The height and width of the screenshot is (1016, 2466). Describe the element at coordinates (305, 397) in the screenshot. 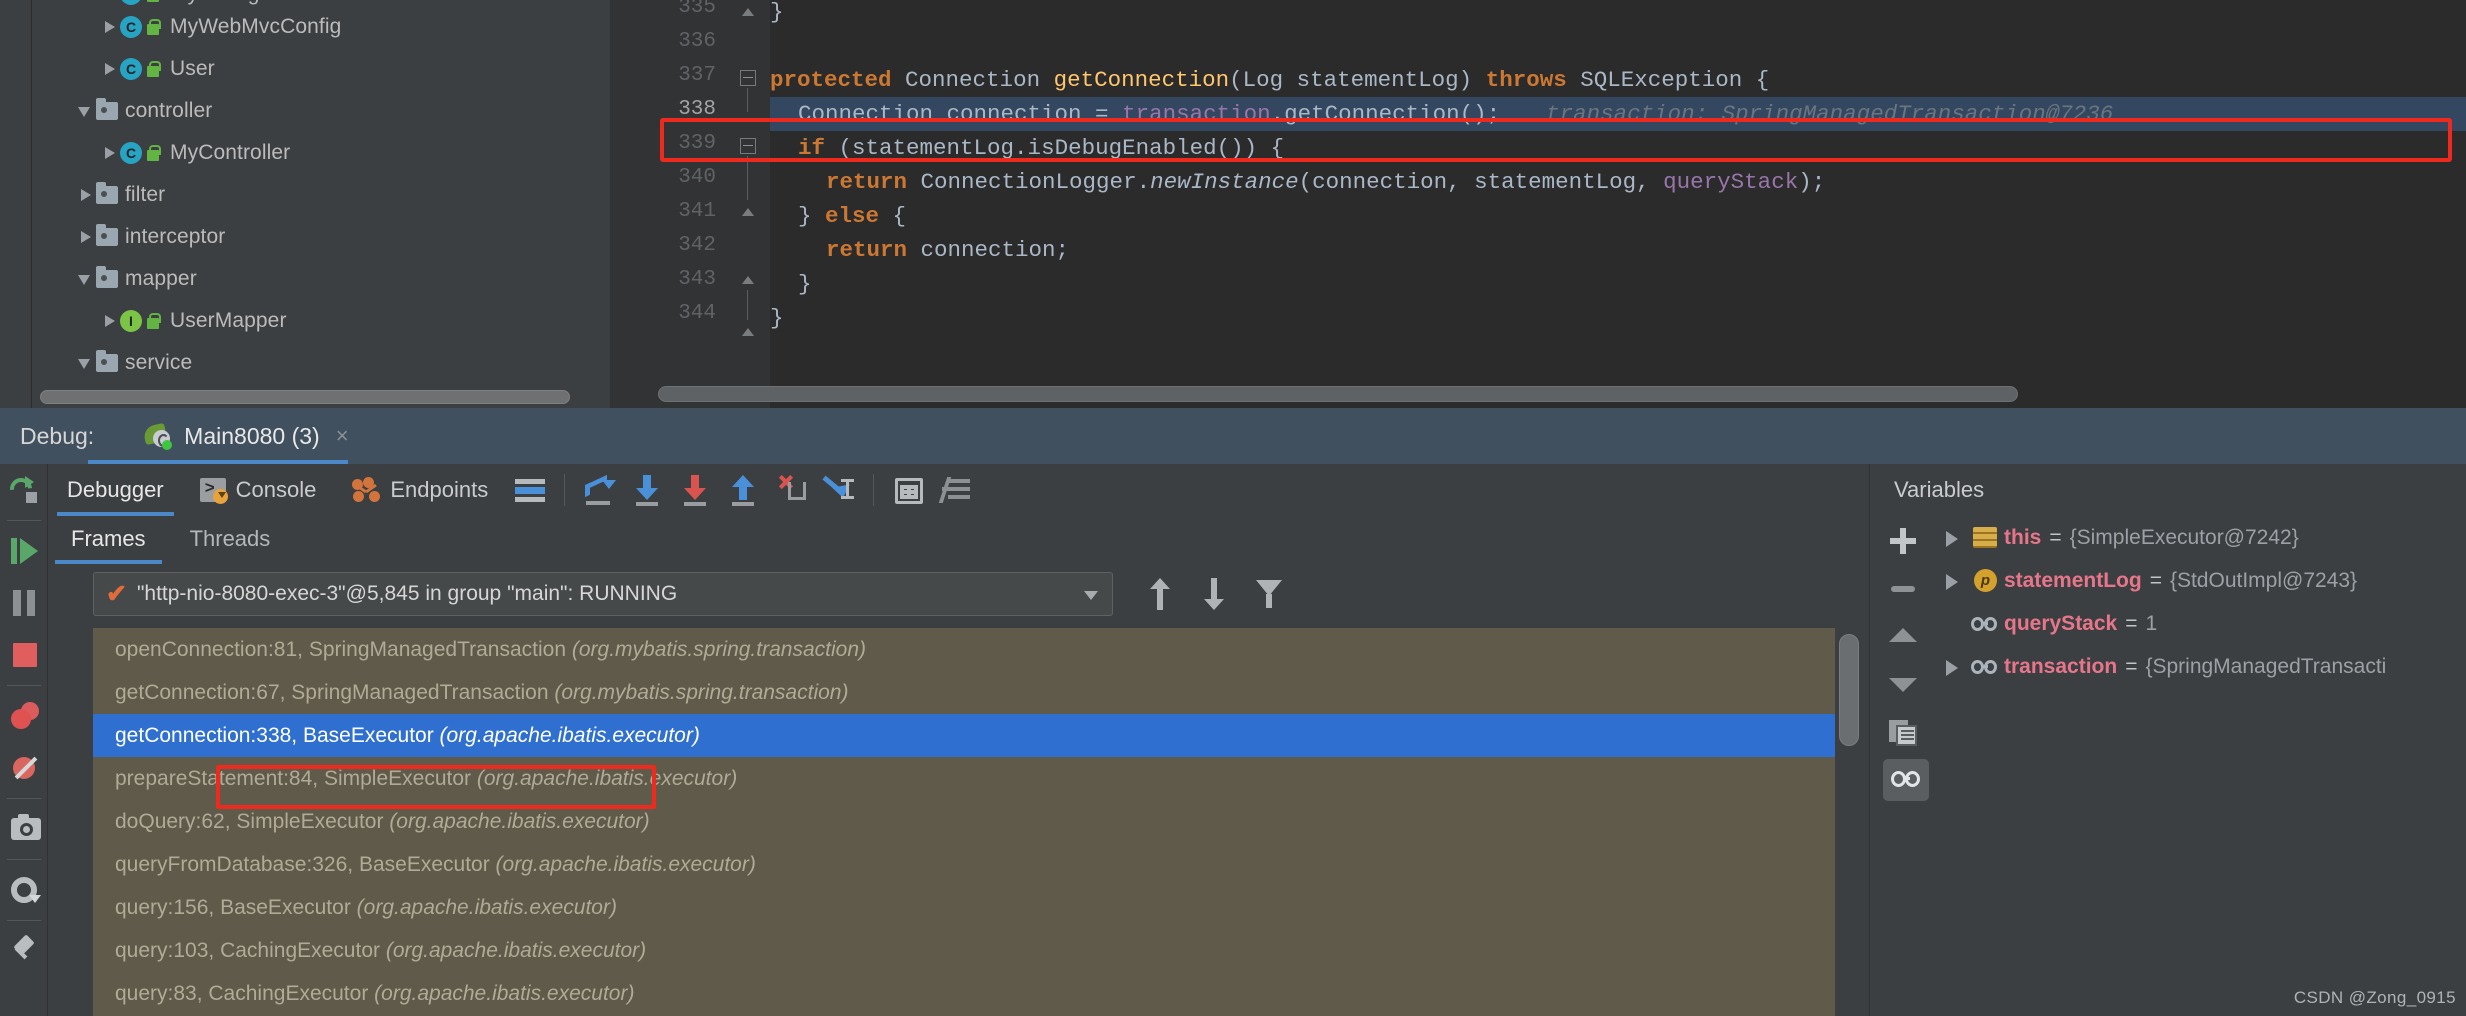

I see `project-tree-horizontal-scrollbar` at that location.